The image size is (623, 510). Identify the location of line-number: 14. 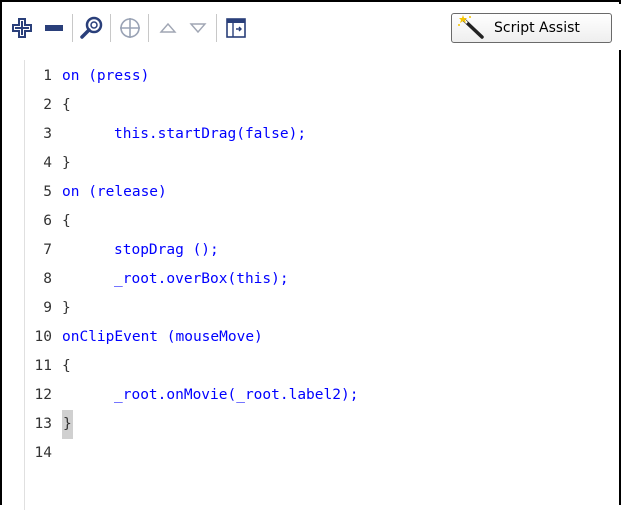
(43, 453).